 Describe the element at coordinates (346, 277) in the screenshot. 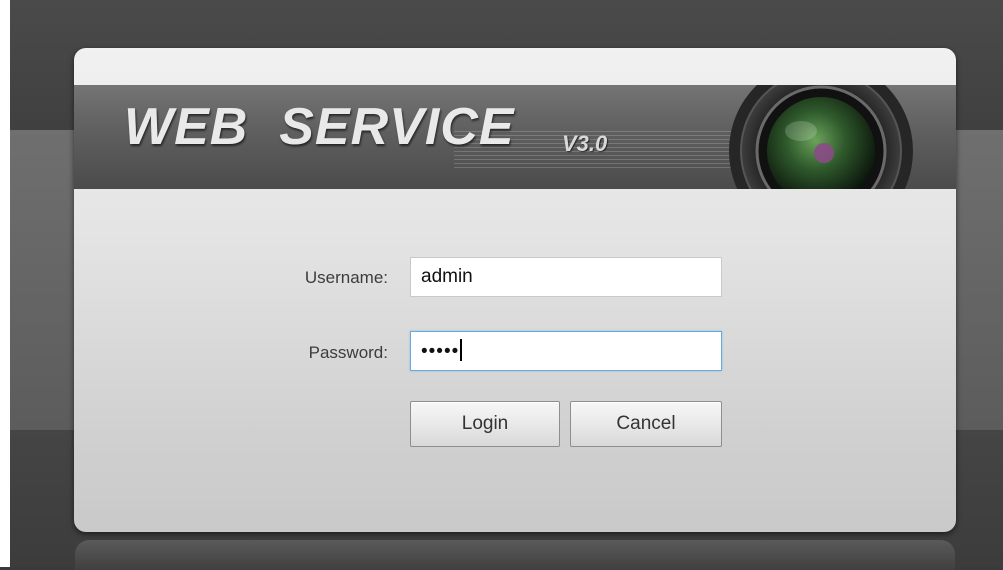

I see `username-label: Username:` at that location.